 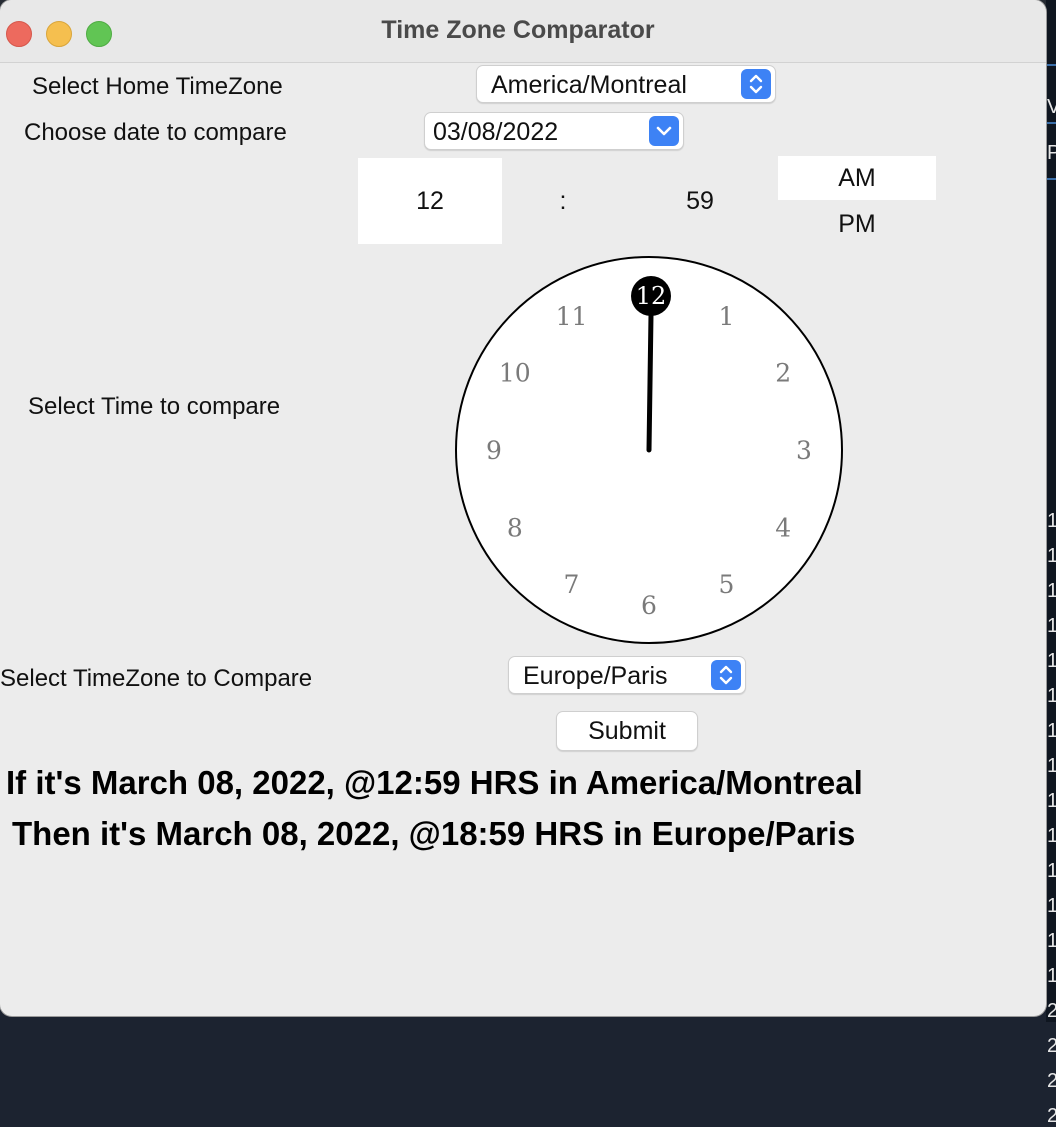 I want to click on clock-number: 7, so click(x=572, y=584).